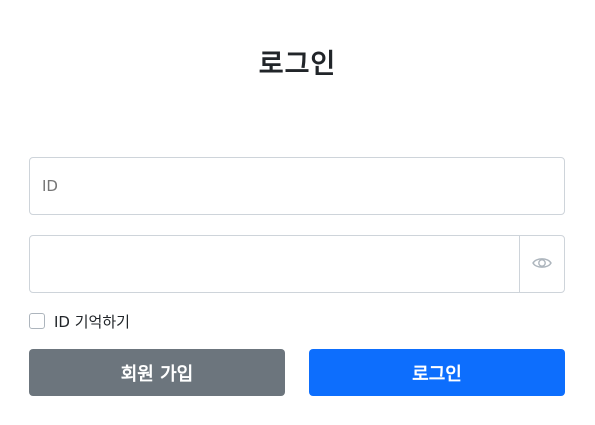 The width and height of the screenshot is (595, 425). Describe the element at coordinates (297, 64) in the screenshot. I see `page-title: 로그인` at that location.